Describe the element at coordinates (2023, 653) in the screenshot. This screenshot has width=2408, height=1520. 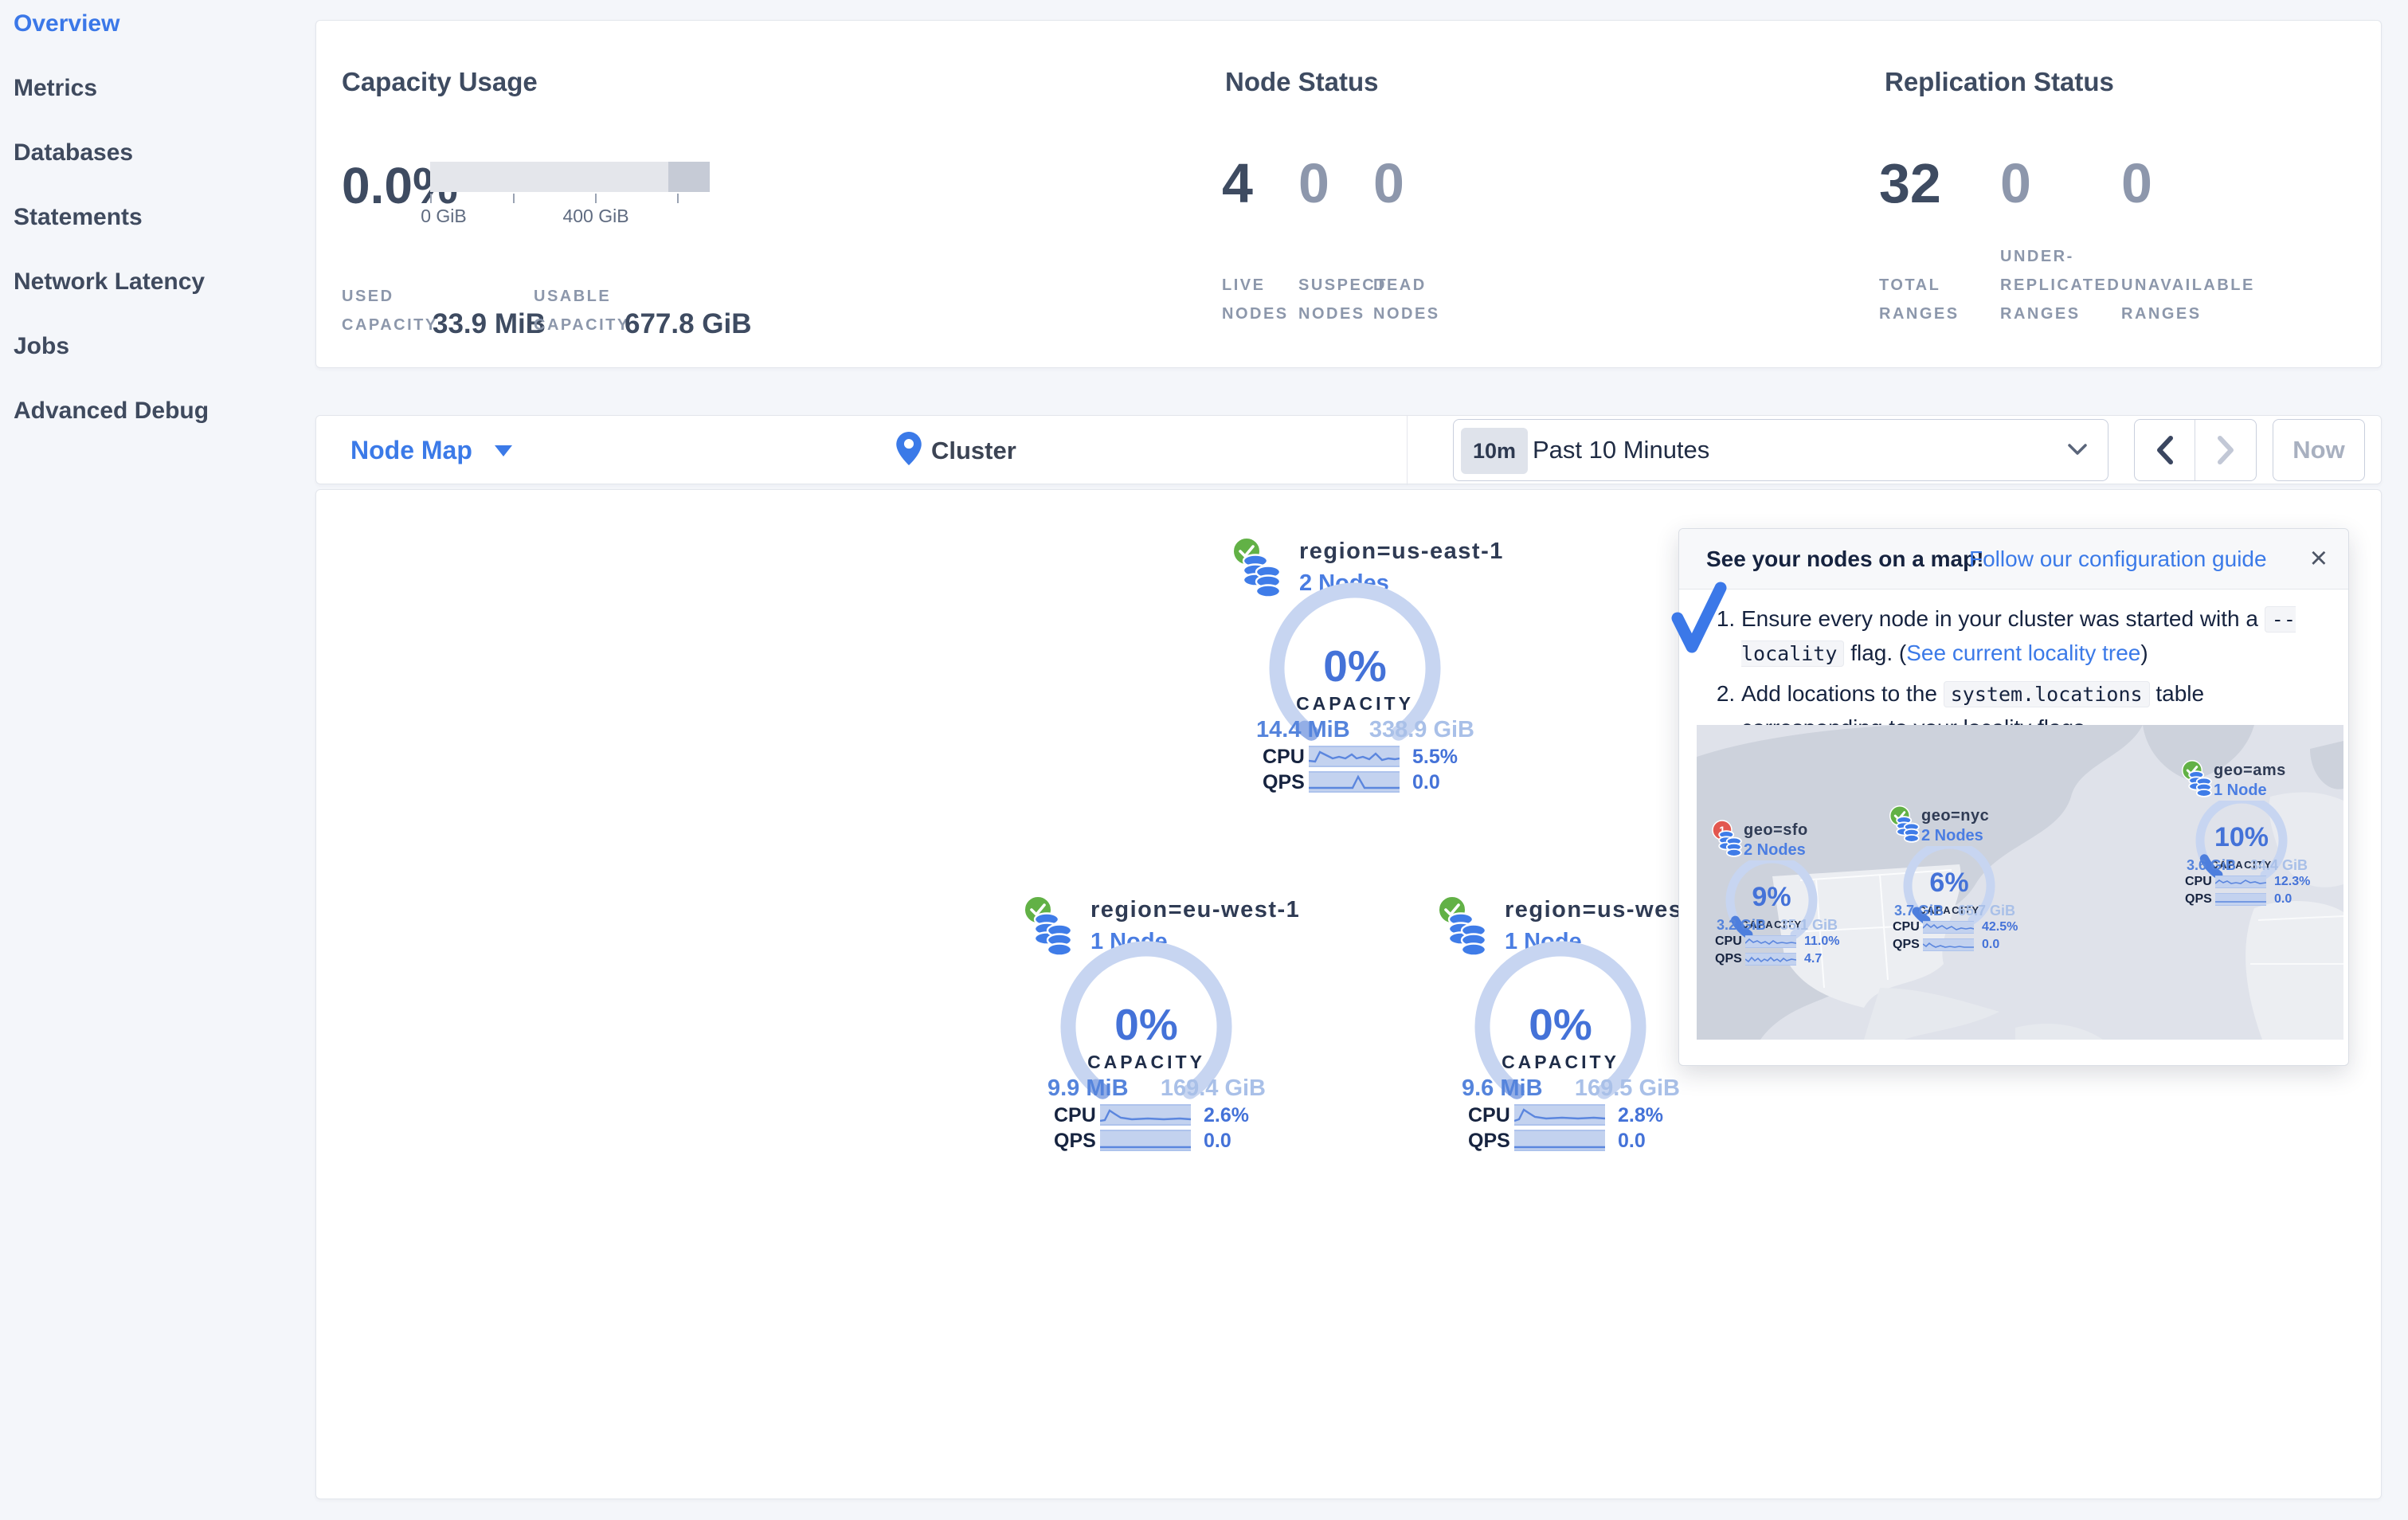
I see `locality-tree-link: See current locality tree` at that location.